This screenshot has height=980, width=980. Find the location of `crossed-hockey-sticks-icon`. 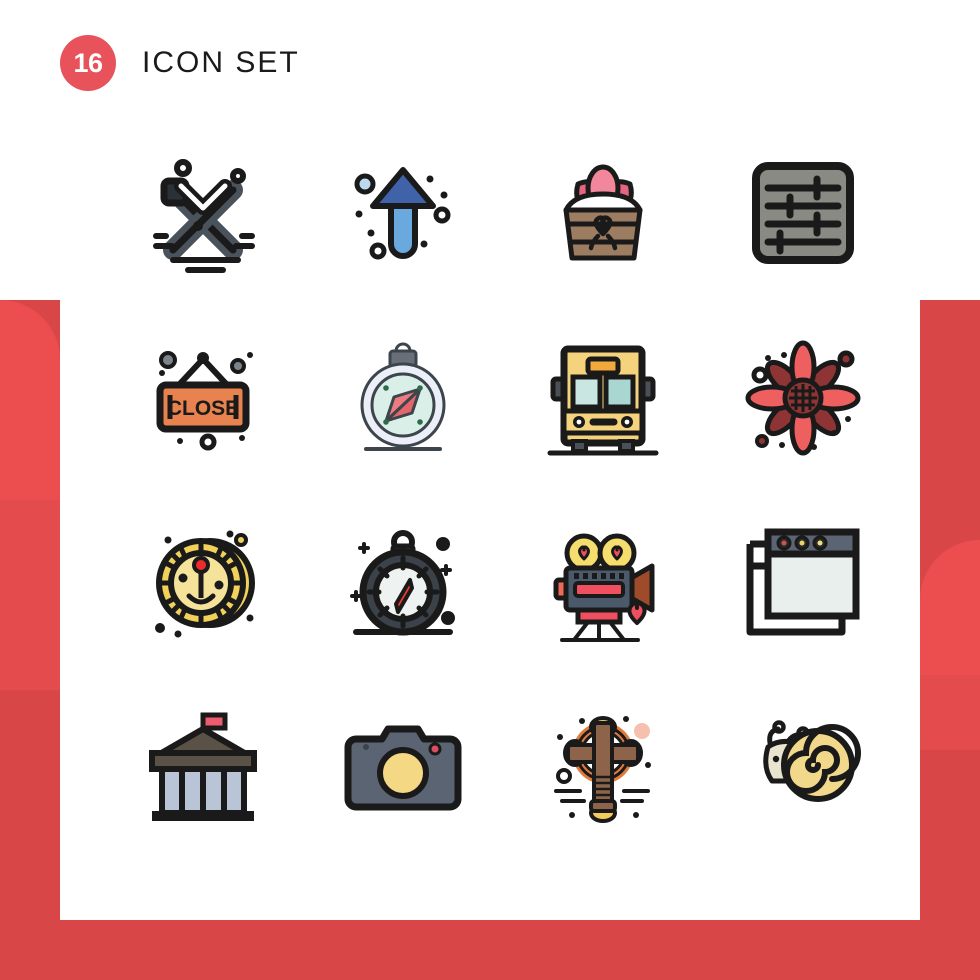

crossed-hockey-sticks-icon is located at coordinates (203, 215).